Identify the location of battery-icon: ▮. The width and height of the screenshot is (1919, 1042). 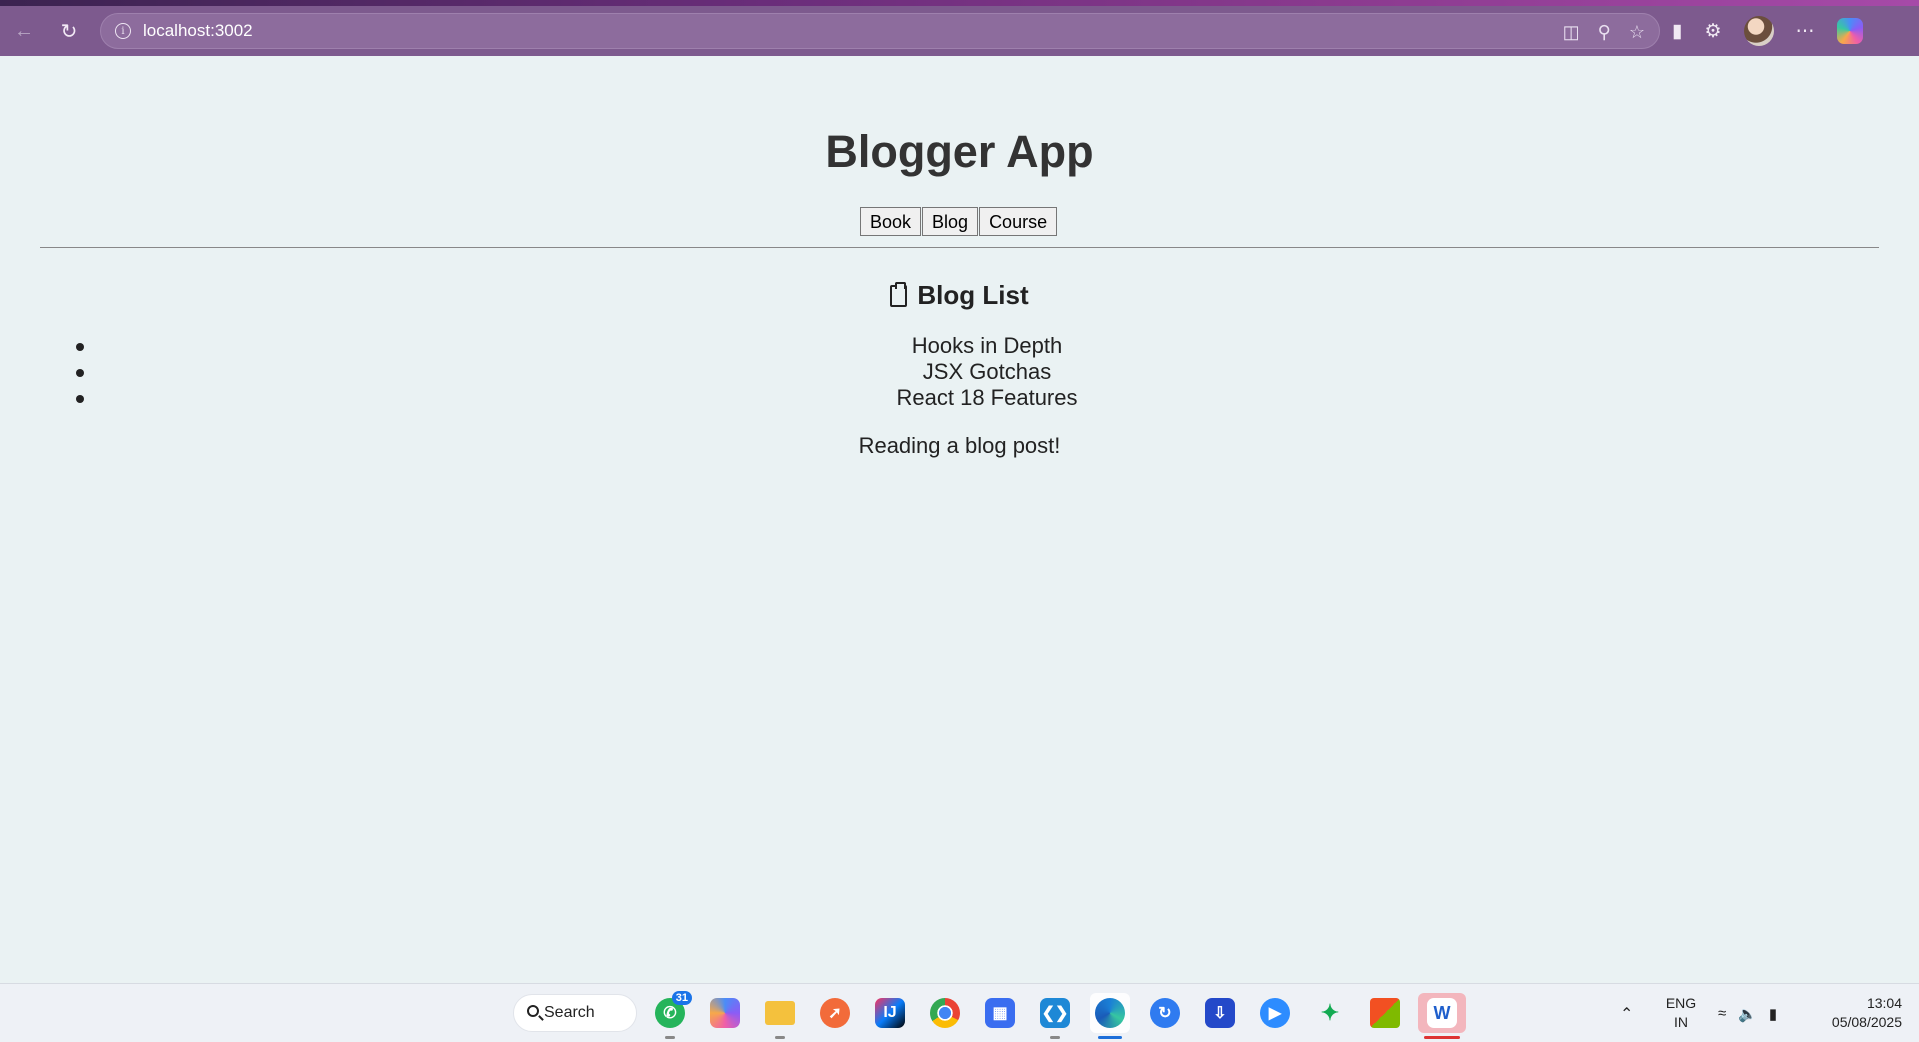
(1773, 1014).